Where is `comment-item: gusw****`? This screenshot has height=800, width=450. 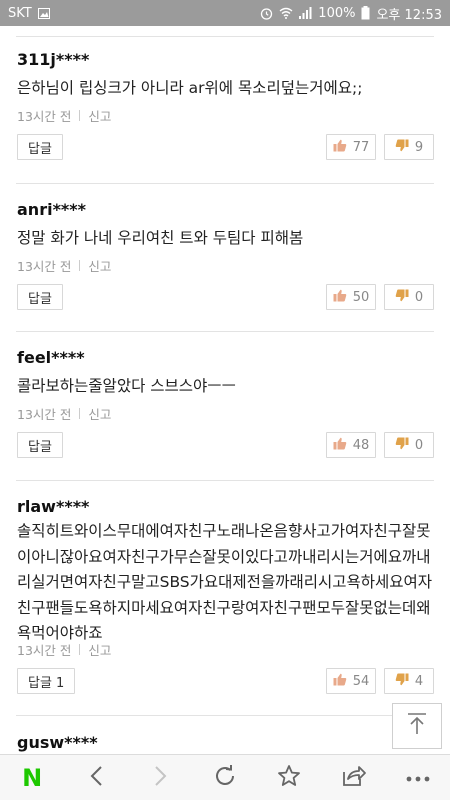
comment-item: gusw**** is located at coordinates (225, 743).